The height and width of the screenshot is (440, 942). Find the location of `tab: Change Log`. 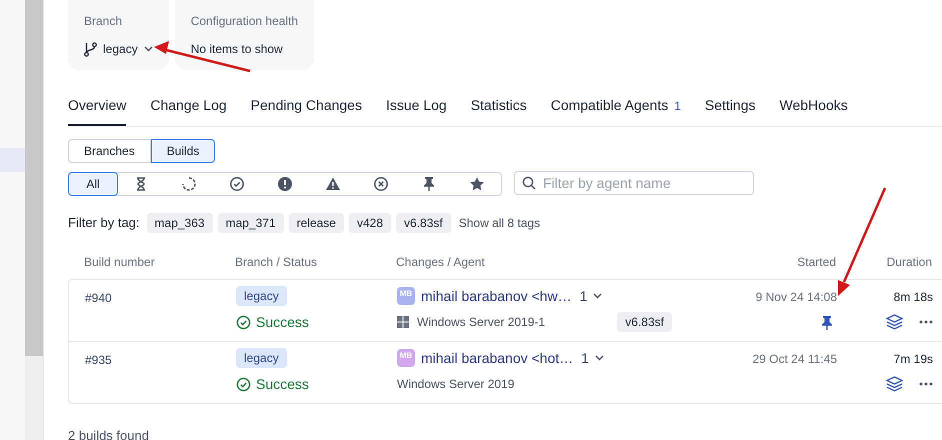

tab: Change Log is located at coordinates (188, 110).